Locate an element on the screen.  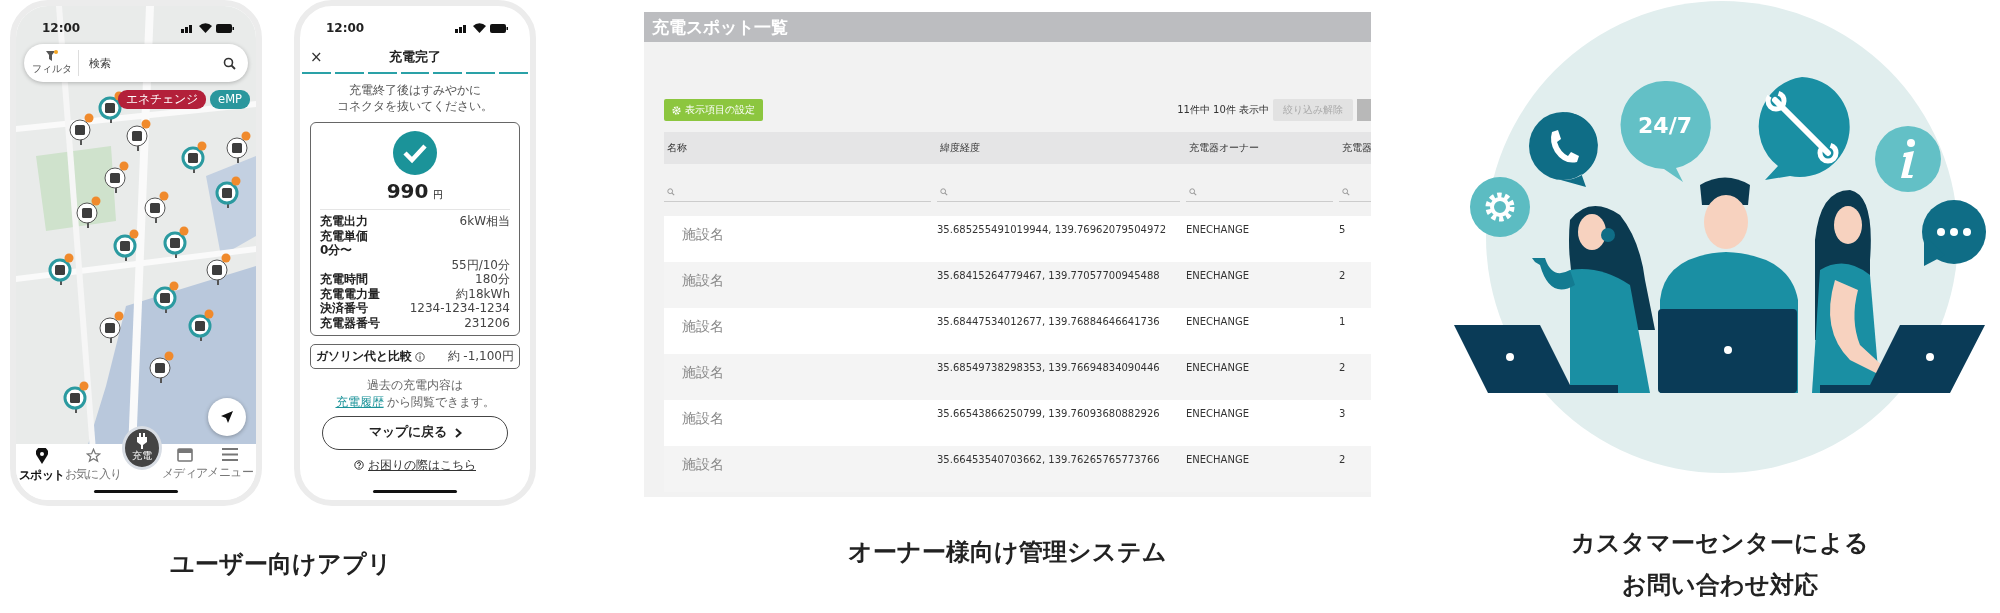
nav-tab: スポット is located at coordinates (42, 466).